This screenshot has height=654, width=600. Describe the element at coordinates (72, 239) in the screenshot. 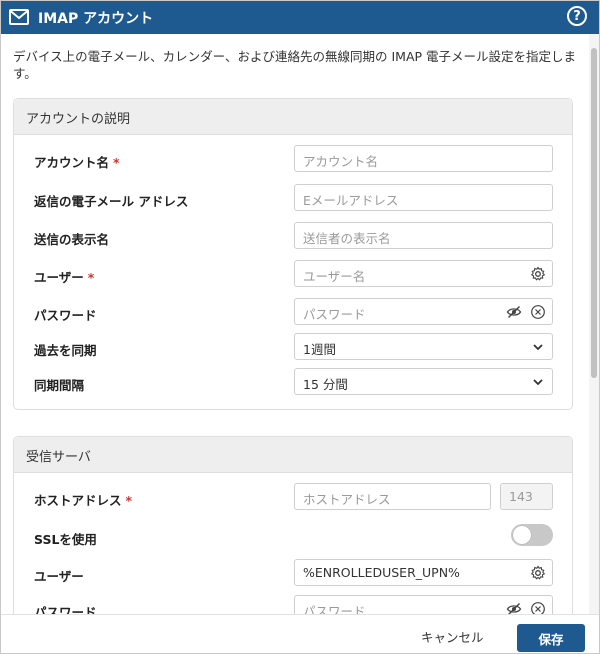

I see `field-label: 送信の表示名` at that location.